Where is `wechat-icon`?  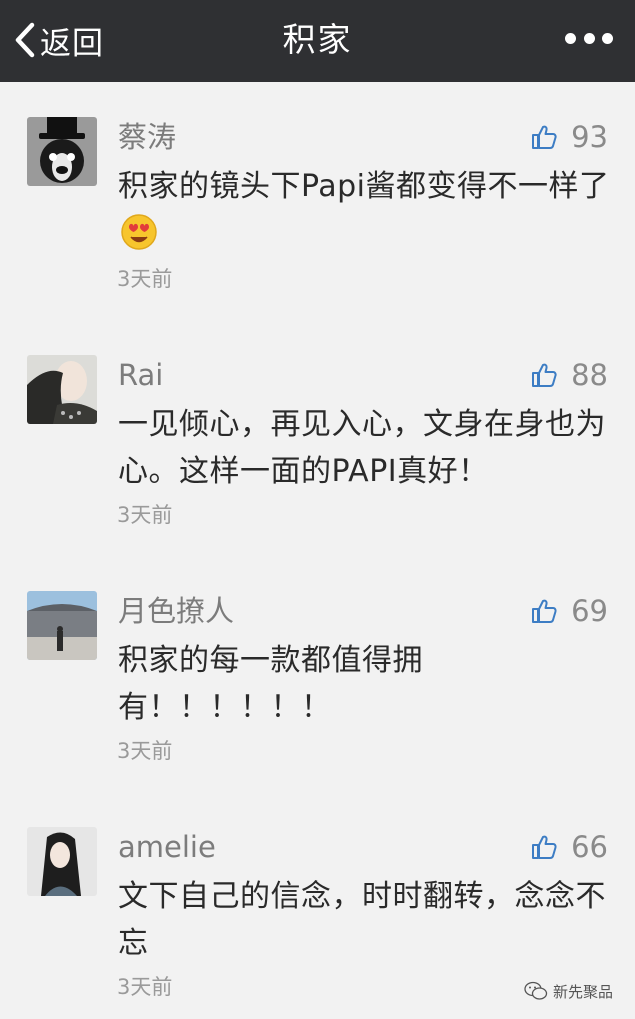 wechat-icon is located at coordinates (536, 990).